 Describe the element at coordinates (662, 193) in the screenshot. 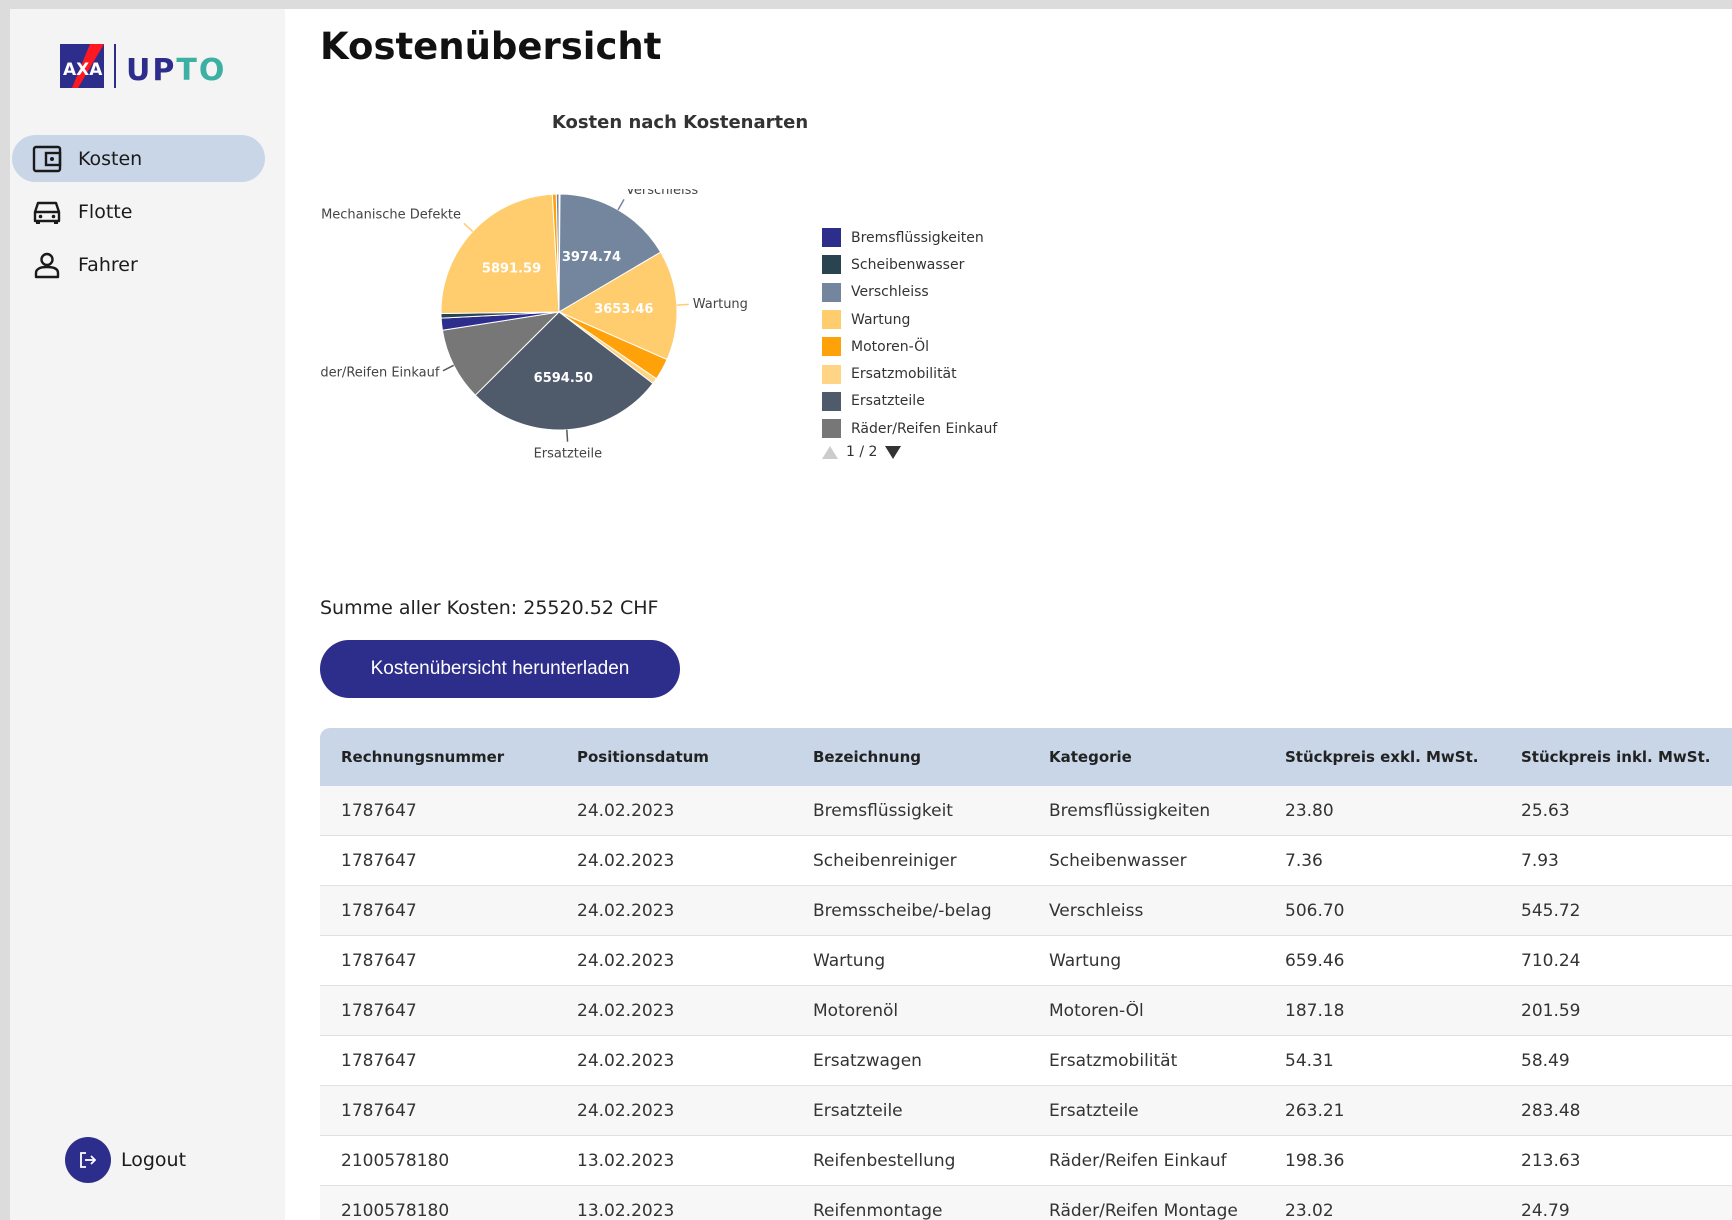

I see `pie-category-label: Verschleiss` at that location.